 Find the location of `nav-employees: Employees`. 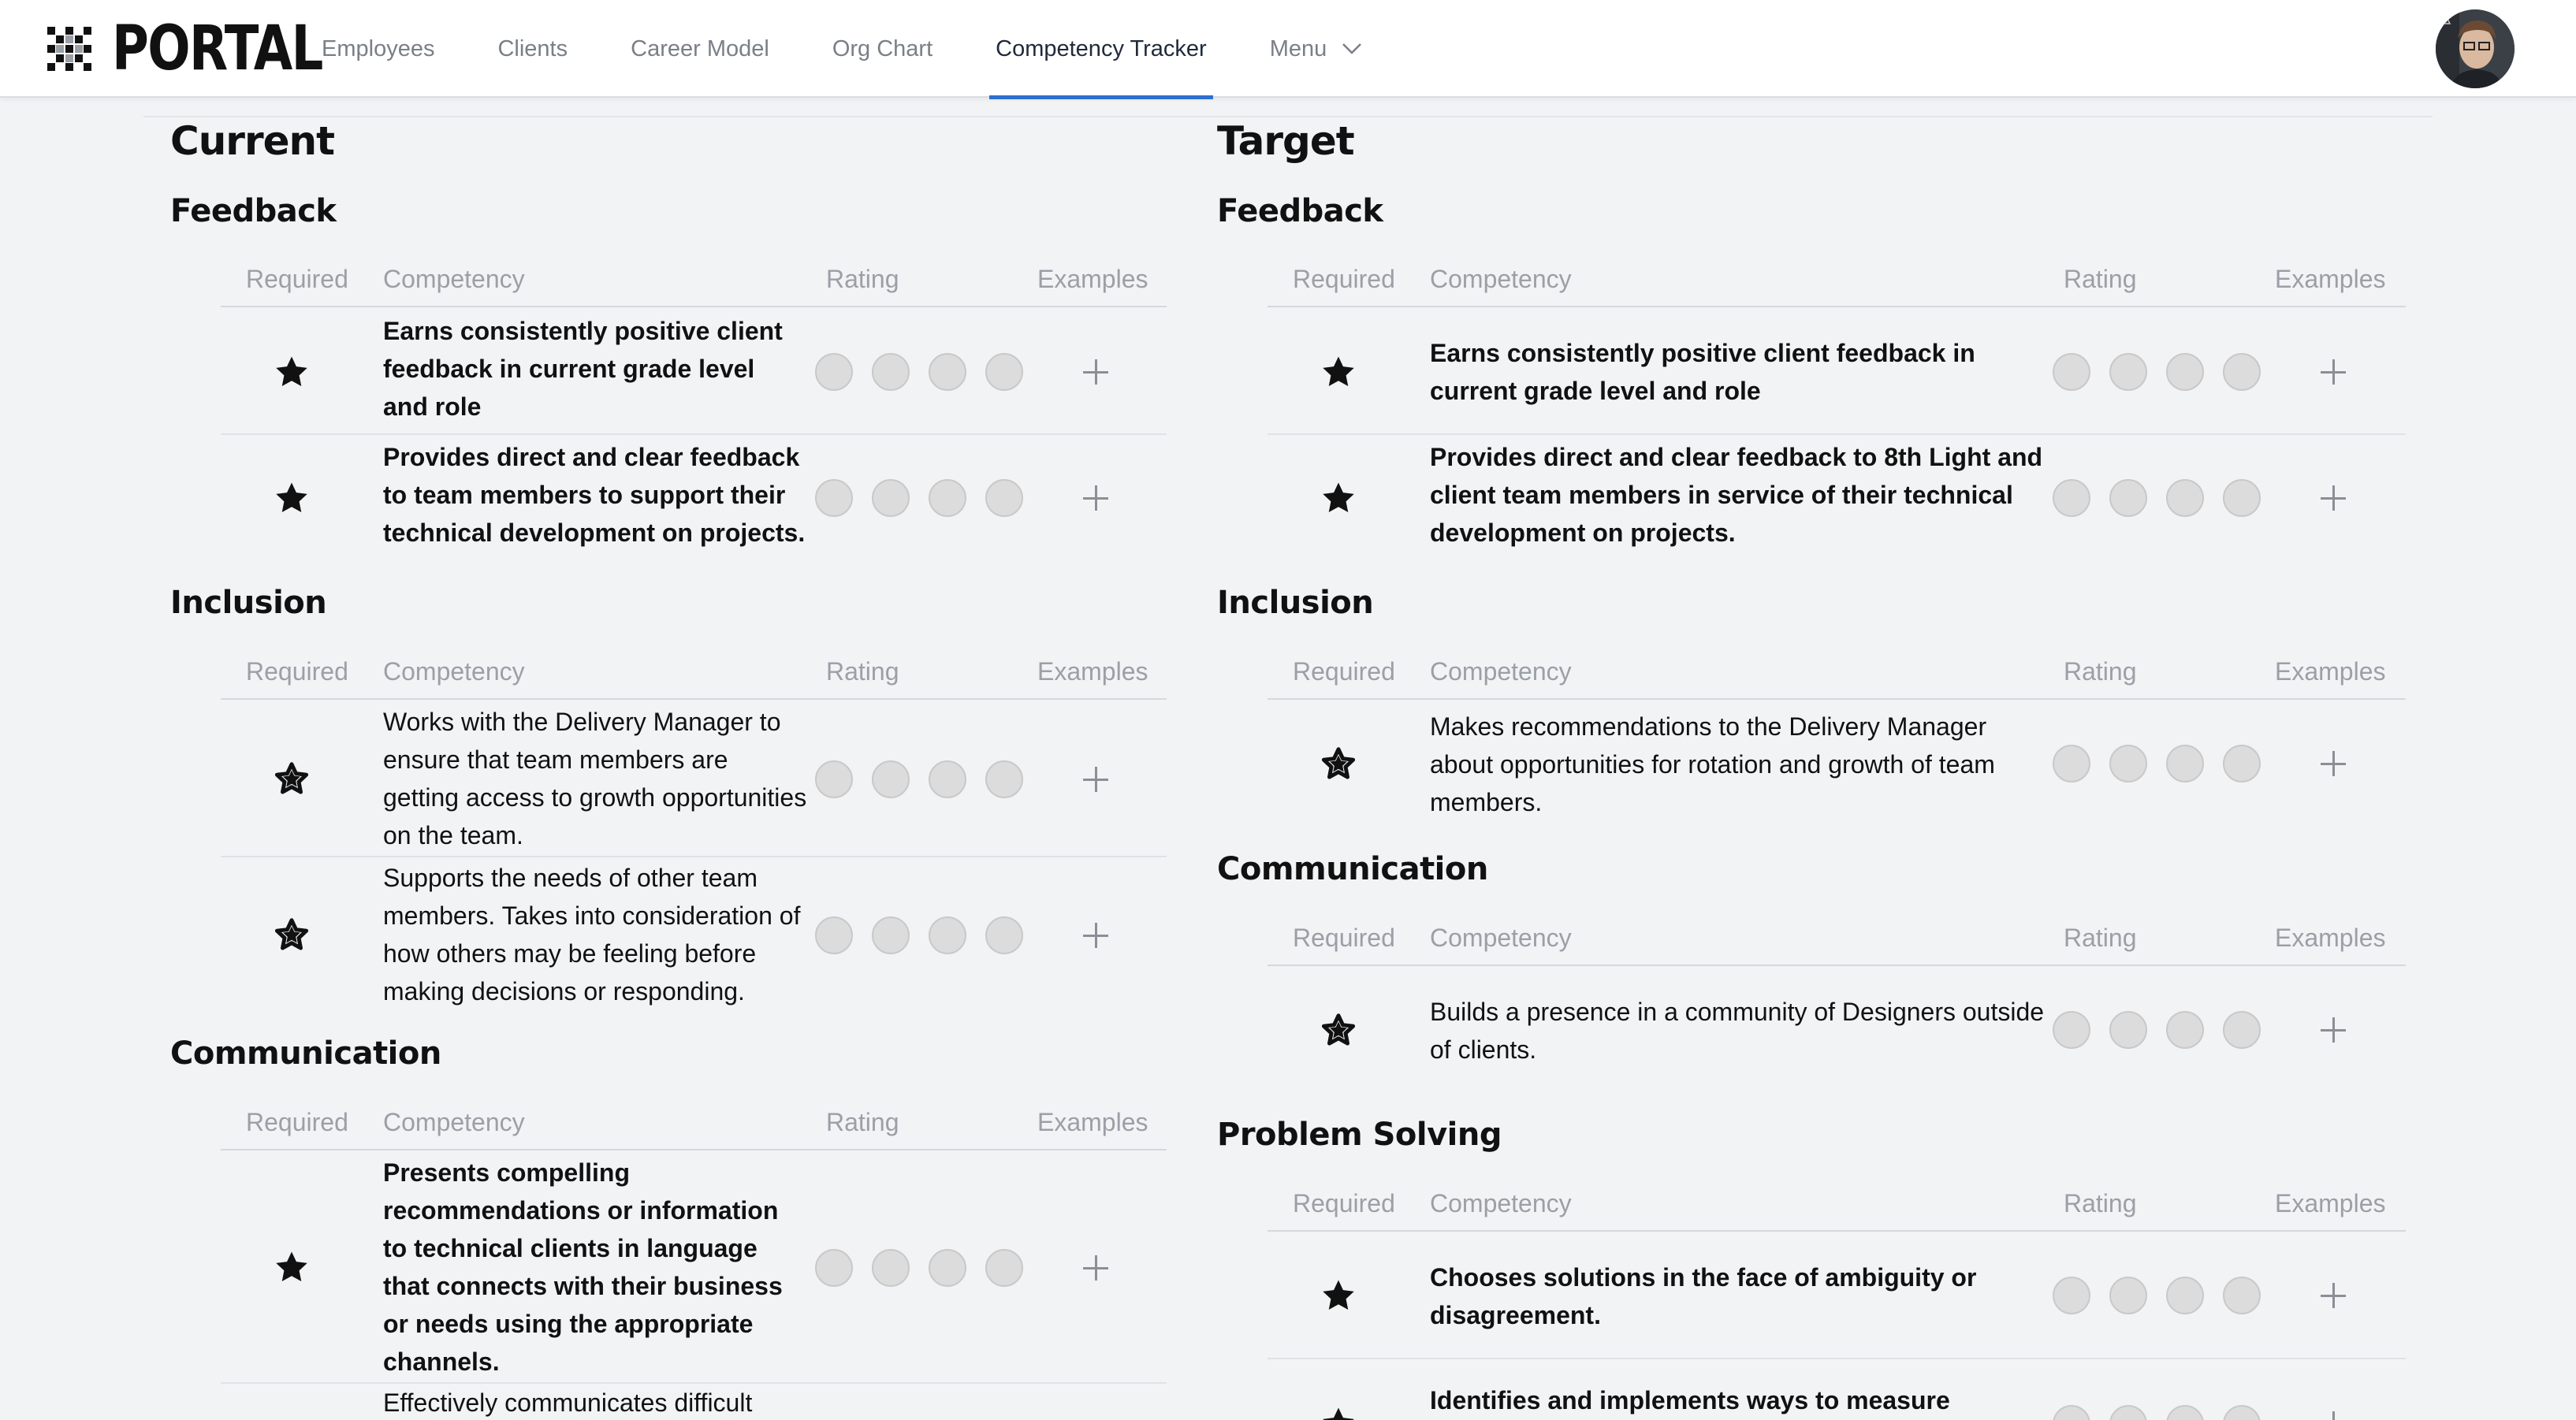

nav-employees: Employees is located at coordinates (378, 49).